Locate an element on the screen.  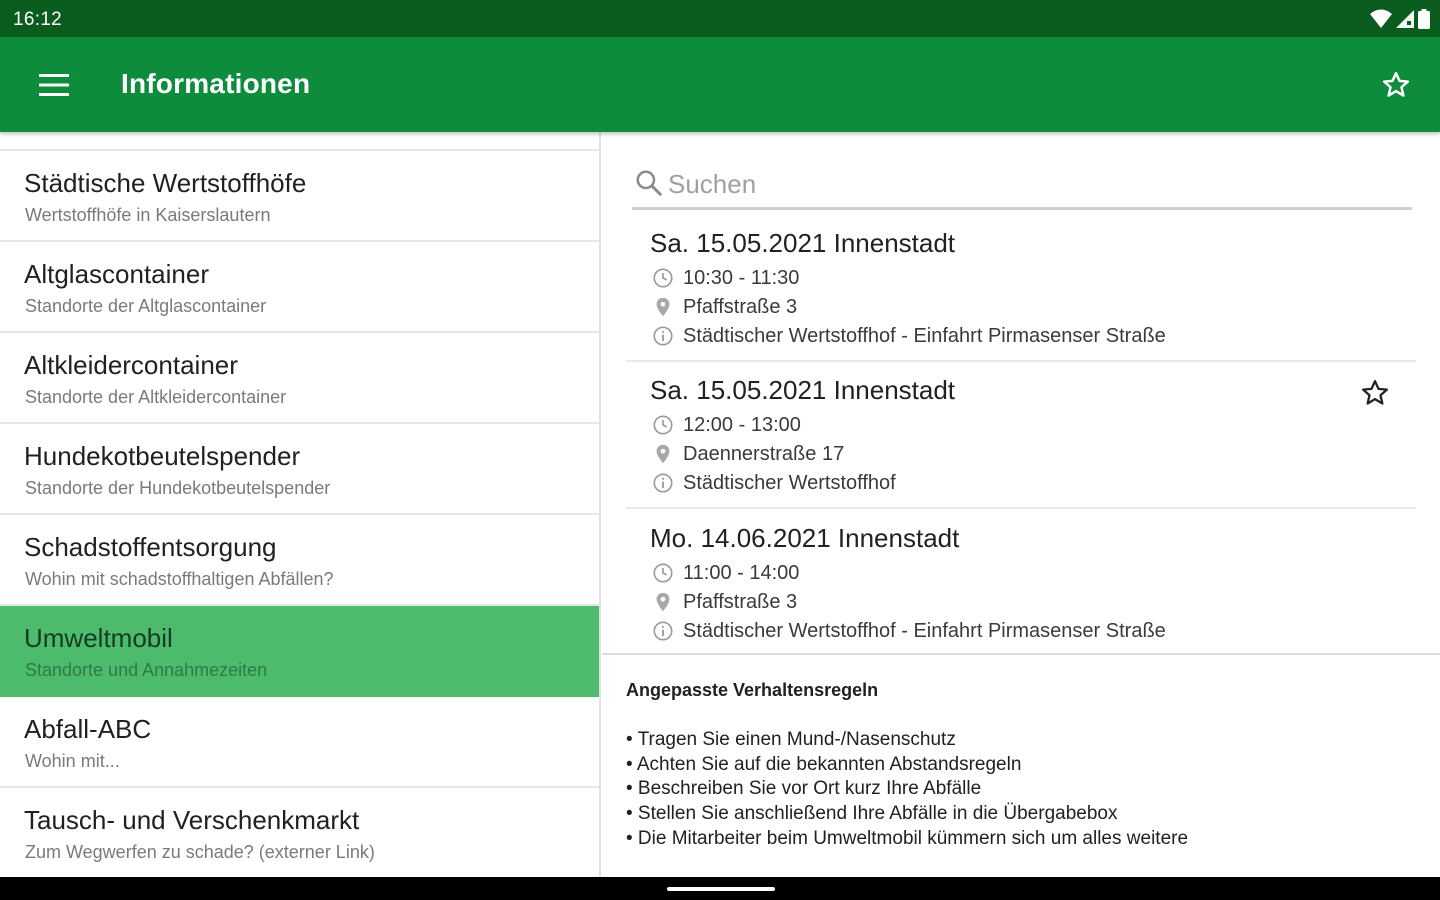
event-location-text: Daennerstraße 17 is located at coordinates (764, 453).